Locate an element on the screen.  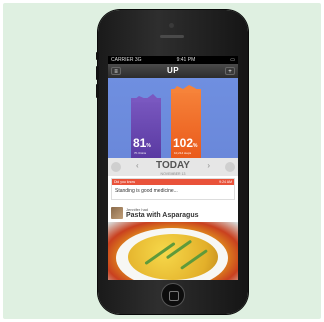
earpiece-speaker is located at coordinates (172, 36).